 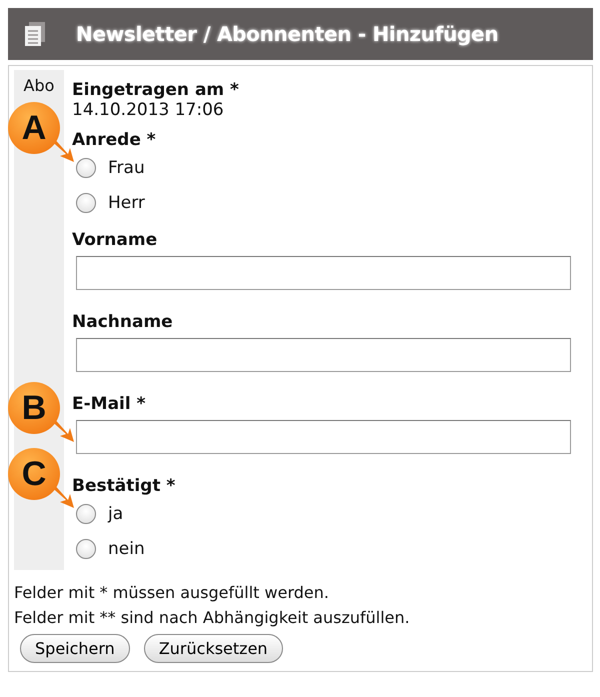 I want to click on form-button: Speichern, so click(x=75, y=648).